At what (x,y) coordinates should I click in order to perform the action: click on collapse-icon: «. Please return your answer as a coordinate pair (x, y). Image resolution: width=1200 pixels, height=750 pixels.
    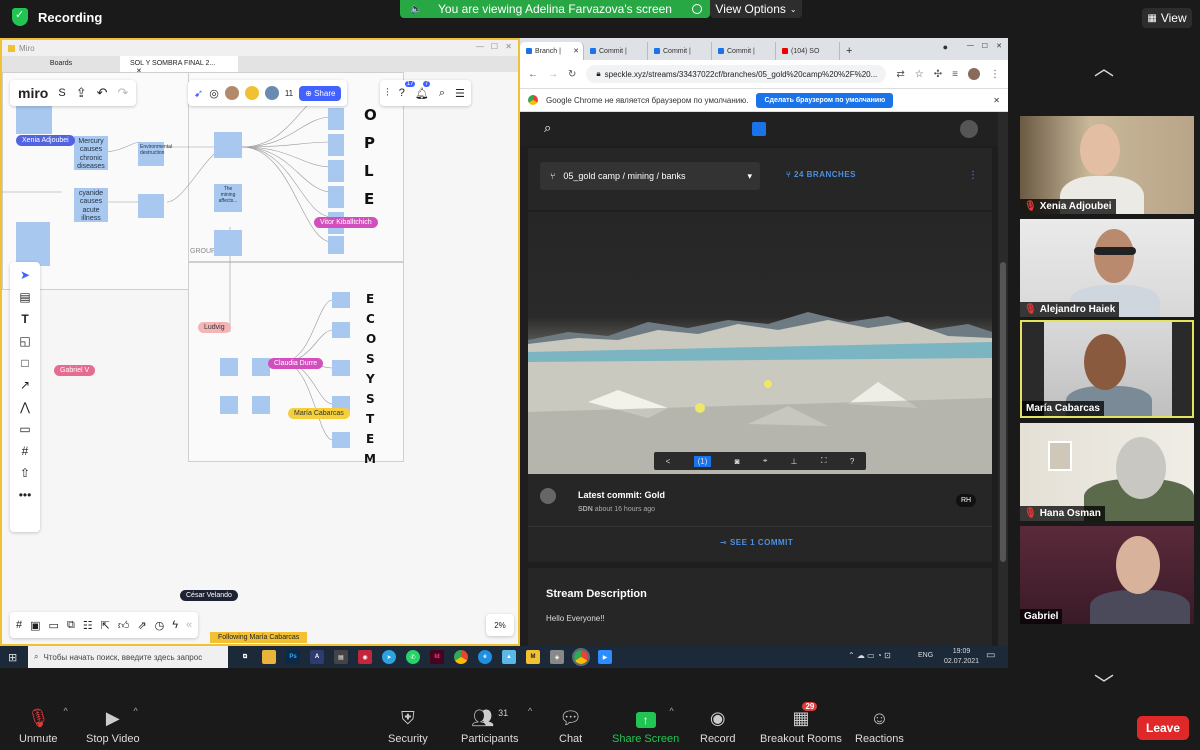
    Looking at the image, I should click on (189, 625).